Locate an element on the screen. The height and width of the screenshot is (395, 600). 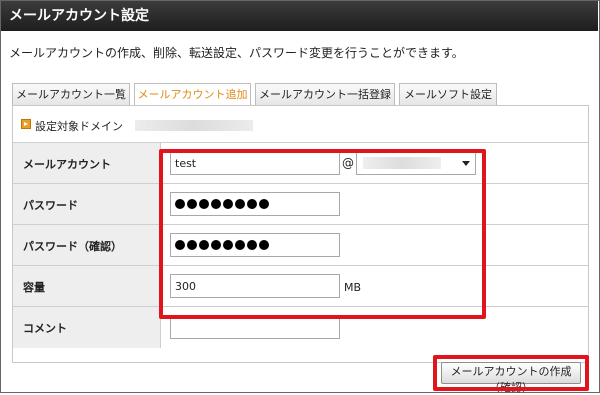
domain-value-redacted is located at coordinates (194, 125).